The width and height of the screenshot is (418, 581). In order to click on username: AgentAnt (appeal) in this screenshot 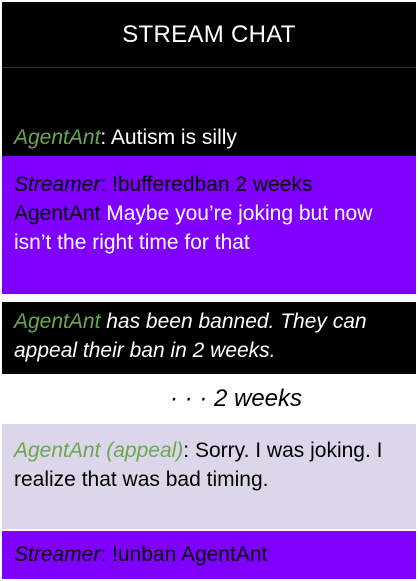, I will do `click(99, 450)`.